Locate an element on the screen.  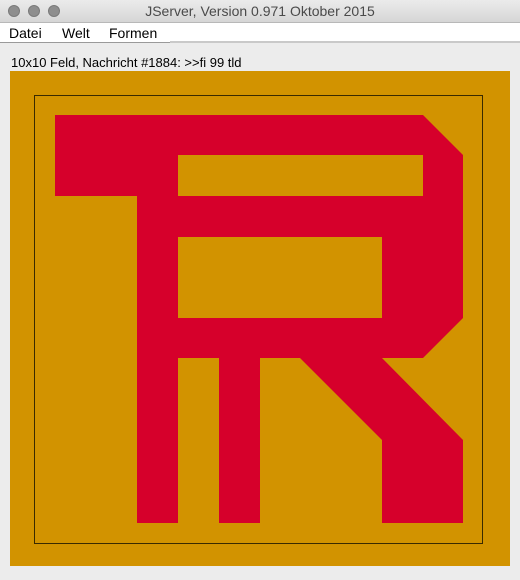
middle-bar is located at coordinates (280, 216).